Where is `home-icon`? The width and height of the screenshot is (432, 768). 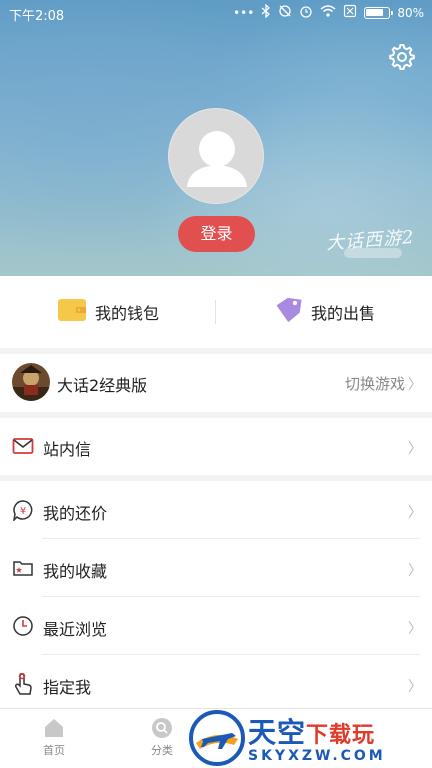 home-icon is located at coordinates (54, 728).